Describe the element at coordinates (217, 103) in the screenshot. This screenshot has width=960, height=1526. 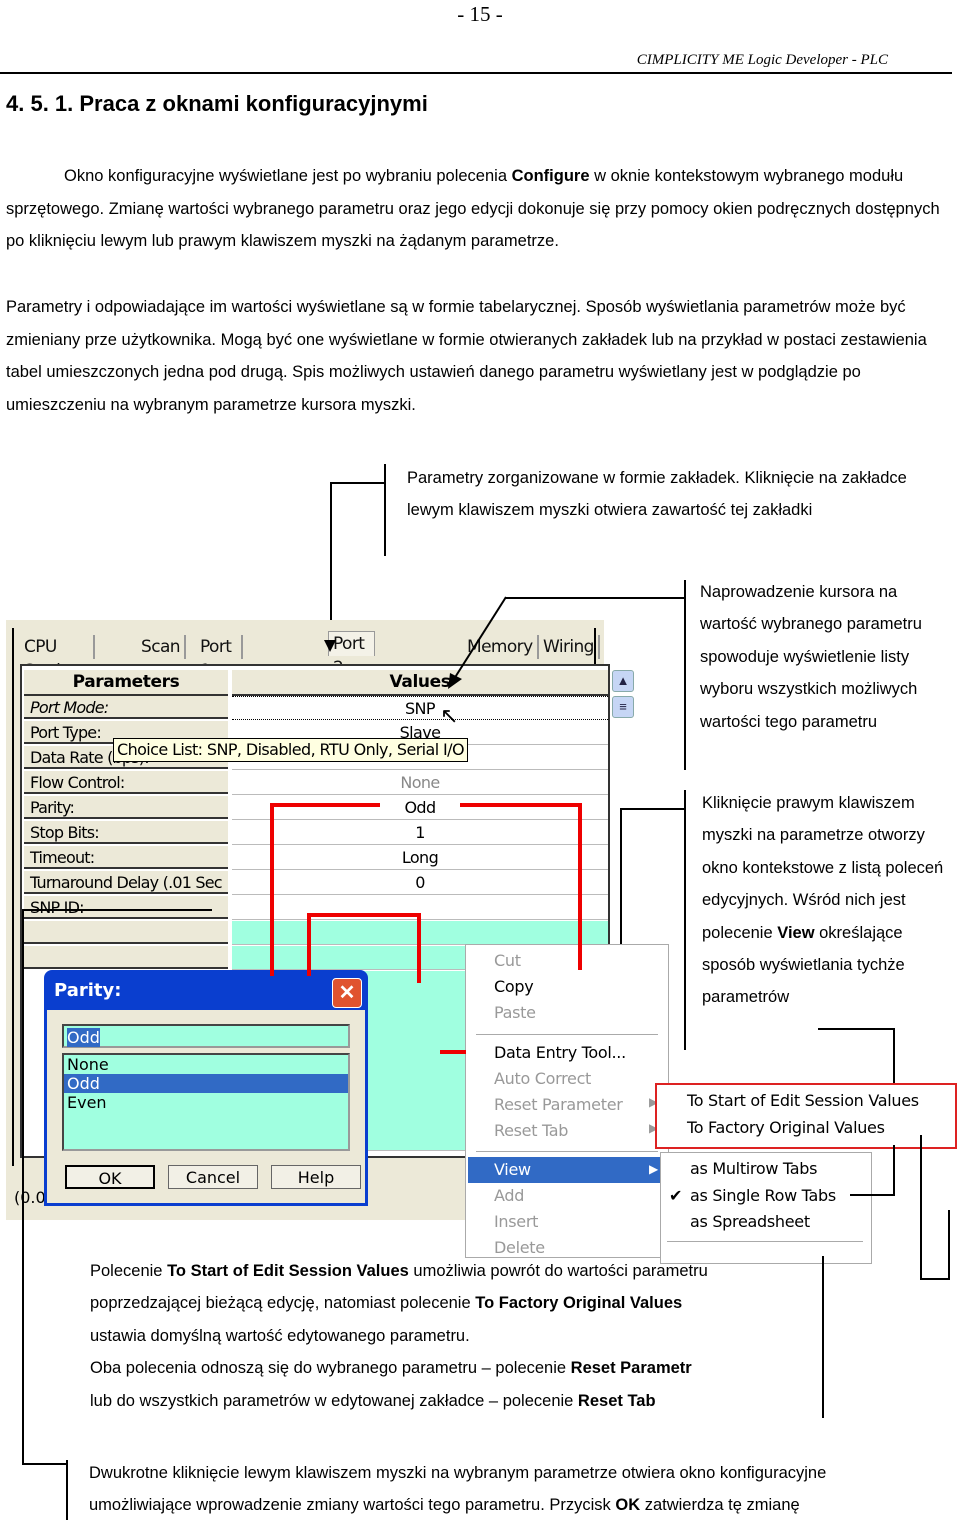
I see `section-title: 4. 5. 1. Praca z oknami konfiguracyjnymi` at that location.